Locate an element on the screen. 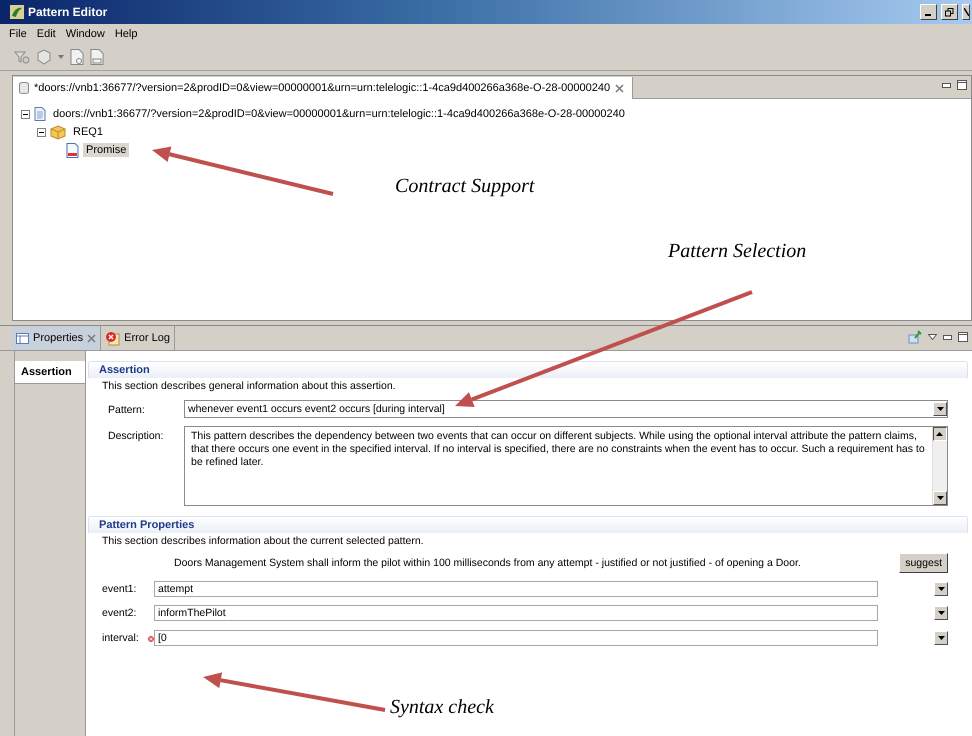 This screenshot has width=972, height=736. section-description: This section describes general information about this assertion. is located at coordinates (249, 385).